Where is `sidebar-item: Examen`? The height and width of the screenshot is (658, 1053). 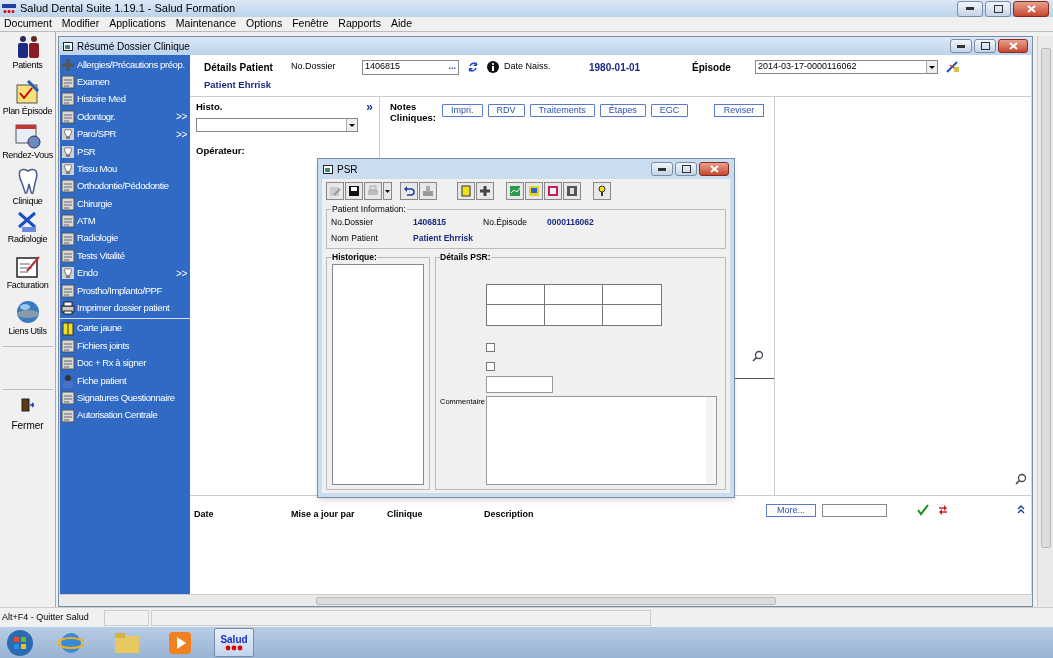
sidebar-item: Examen is located at coordinates (125, 82).